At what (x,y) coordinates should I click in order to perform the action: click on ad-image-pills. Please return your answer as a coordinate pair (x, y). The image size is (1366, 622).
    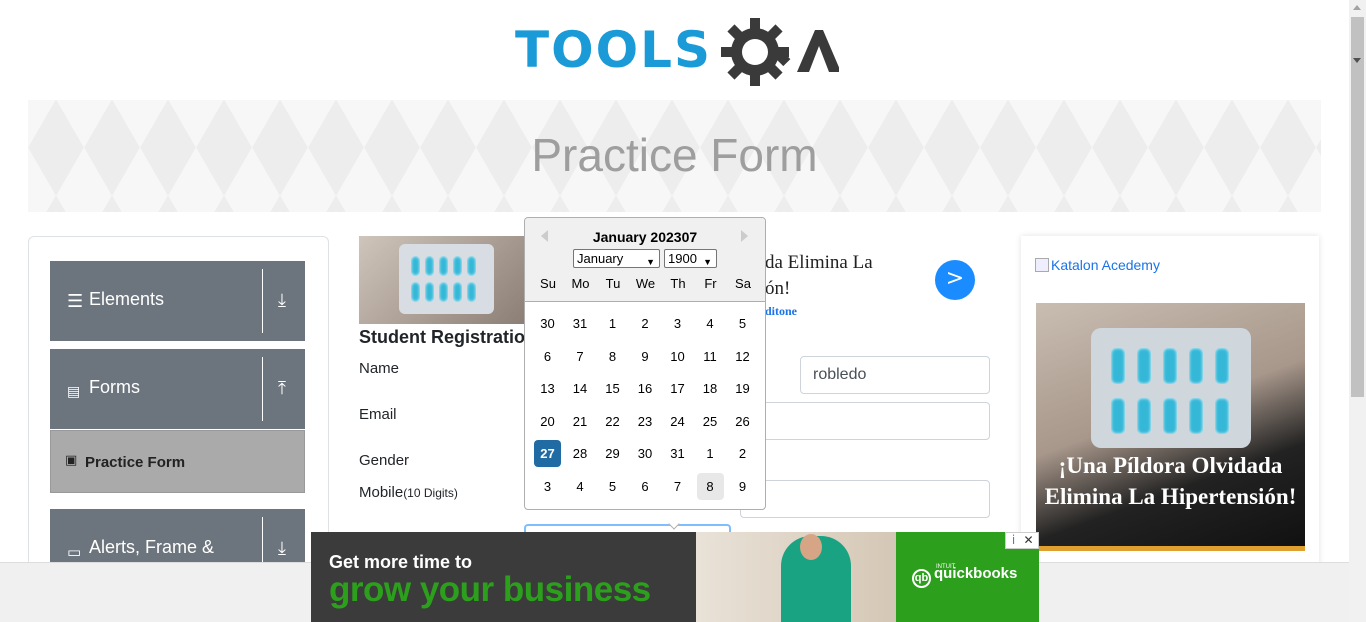
    Looking at the image, I should click on (444, 280).